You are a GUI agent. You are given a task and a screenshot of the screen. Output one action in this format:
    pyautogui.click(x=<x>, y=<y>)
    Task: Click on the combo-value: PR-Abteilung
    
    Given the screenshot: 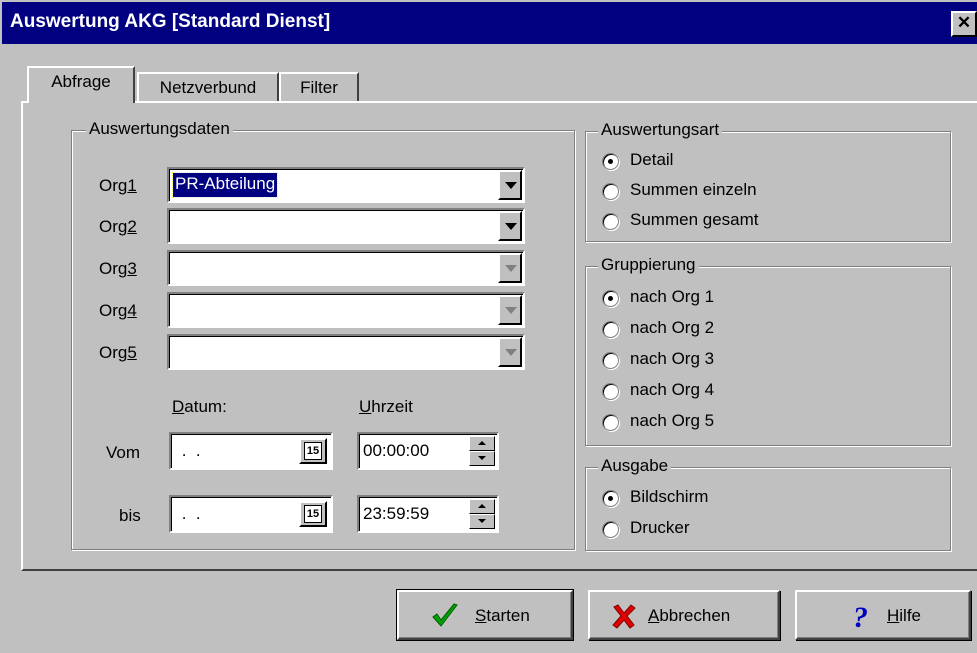 What is the action you would take?
    pyautogui.click(x=225, y=185)
    